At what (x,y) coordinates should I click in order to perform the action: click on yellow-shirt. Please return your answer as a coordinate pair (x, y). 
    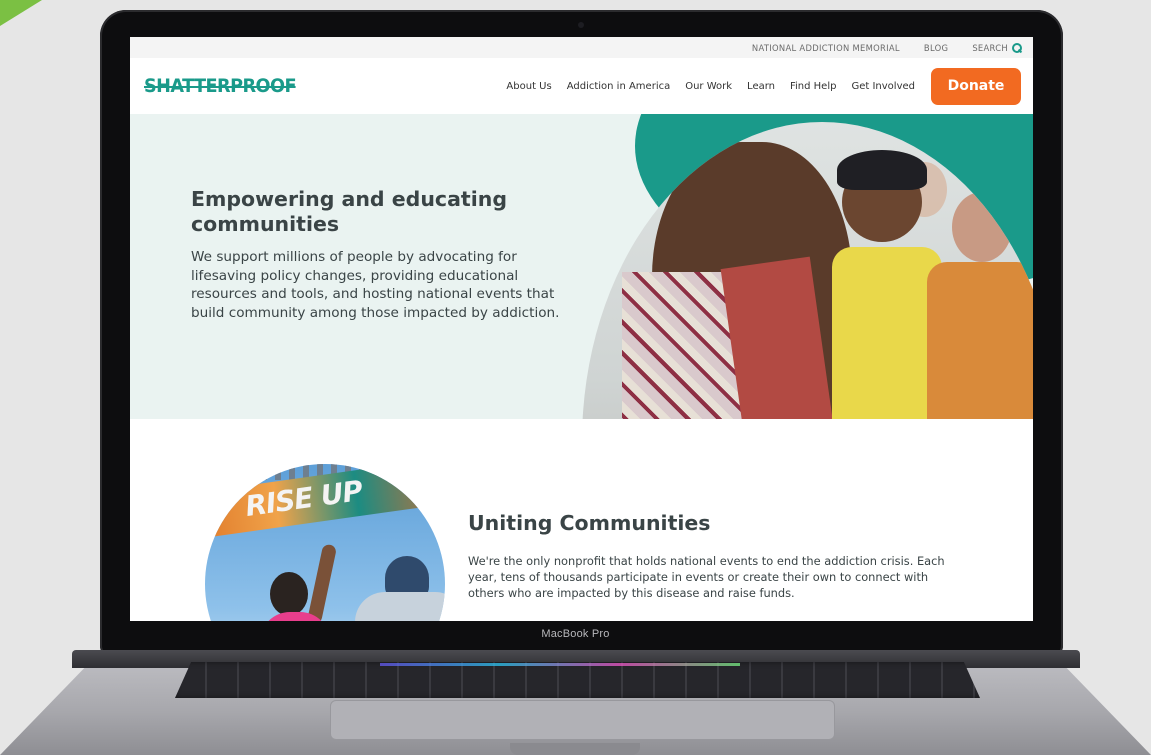
    Looking at the image, I should click on (887, 333).